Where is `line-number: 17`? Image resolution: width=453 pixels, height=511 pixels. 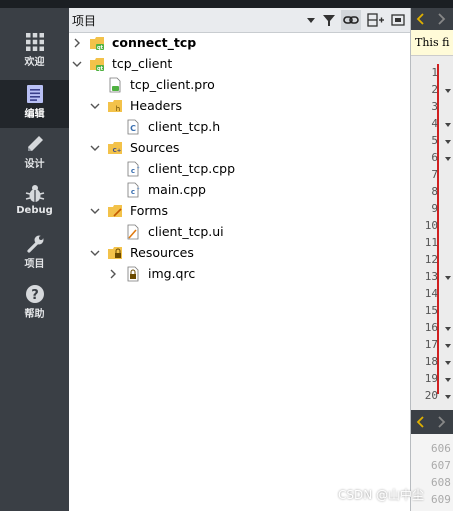 line-number: 17 is located at coordinates (431, 344).